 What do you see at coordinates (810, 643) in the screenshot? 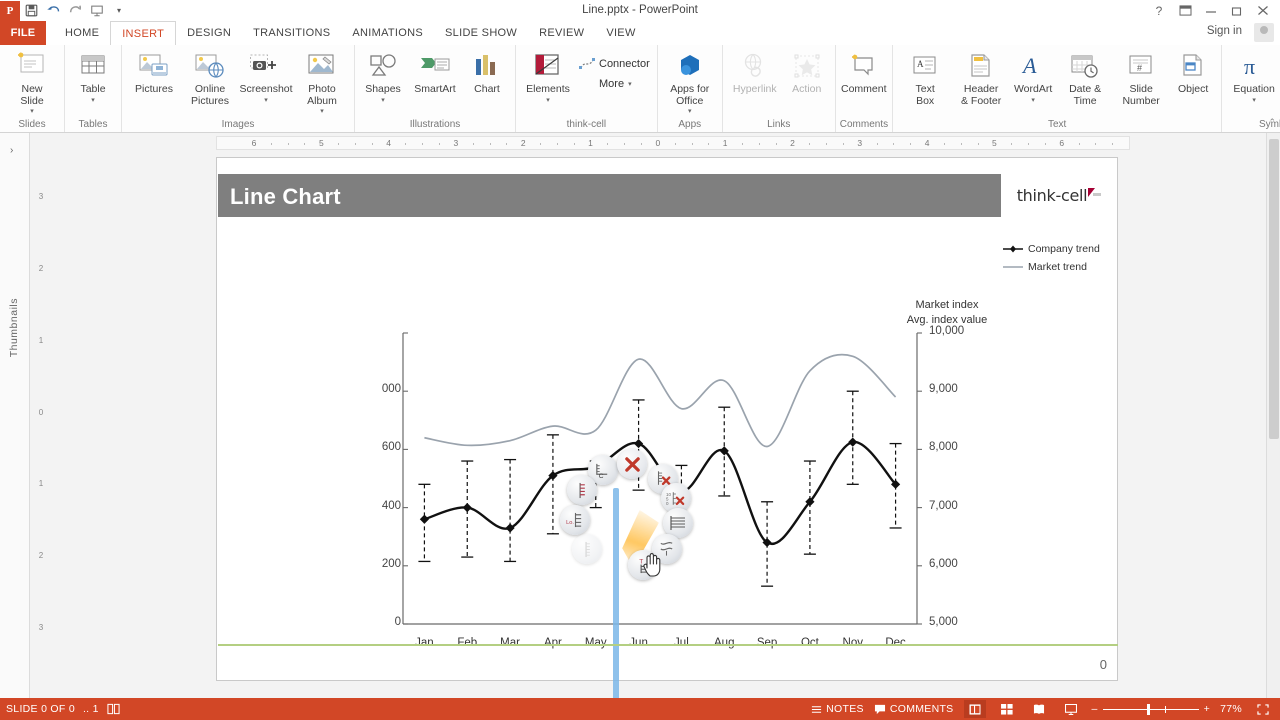
I see `category-label: Oct` at bounding box center [810, 643].